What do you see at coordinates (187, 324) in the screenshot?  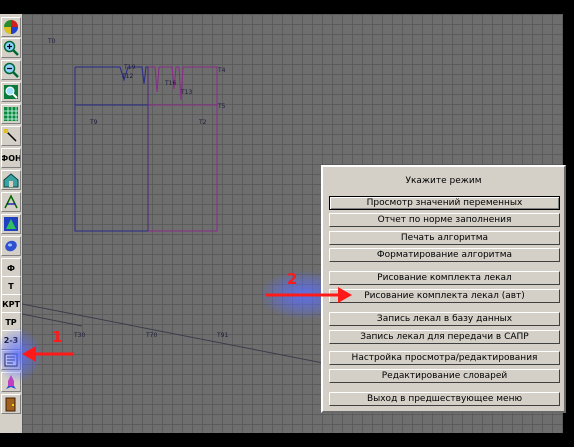 I see `annotation-arrows` at bounding box center [187, 324].